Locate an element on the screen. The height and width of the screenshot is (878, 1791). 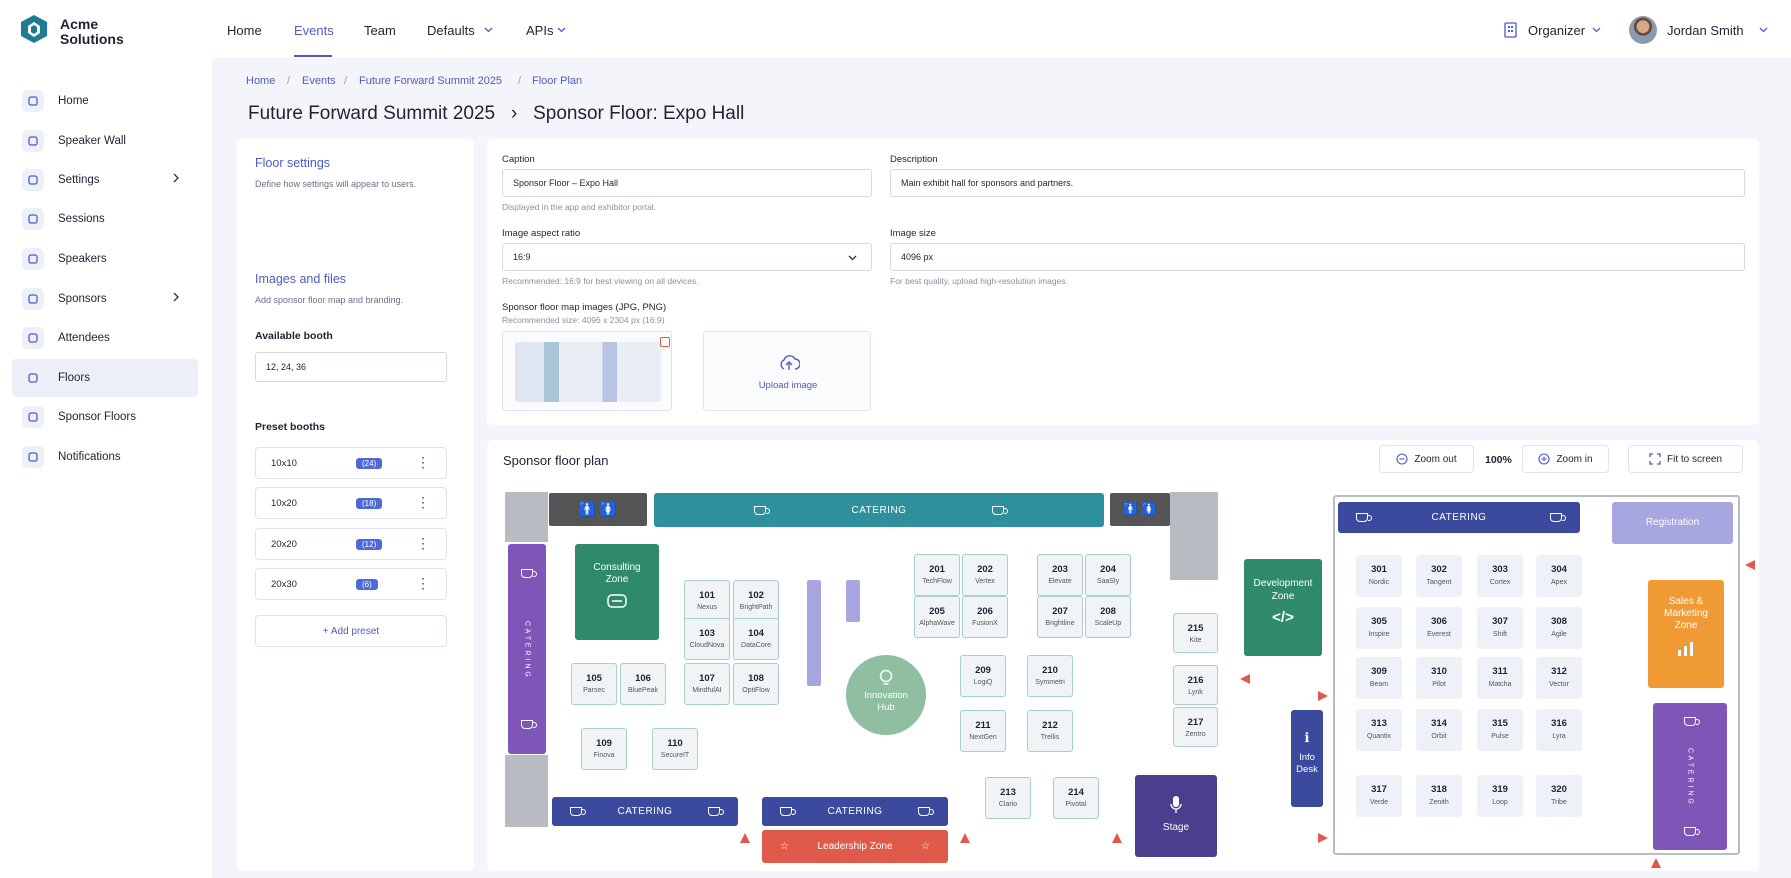
booth-313: 313 Quantix is located at coordinates (1379, 730).